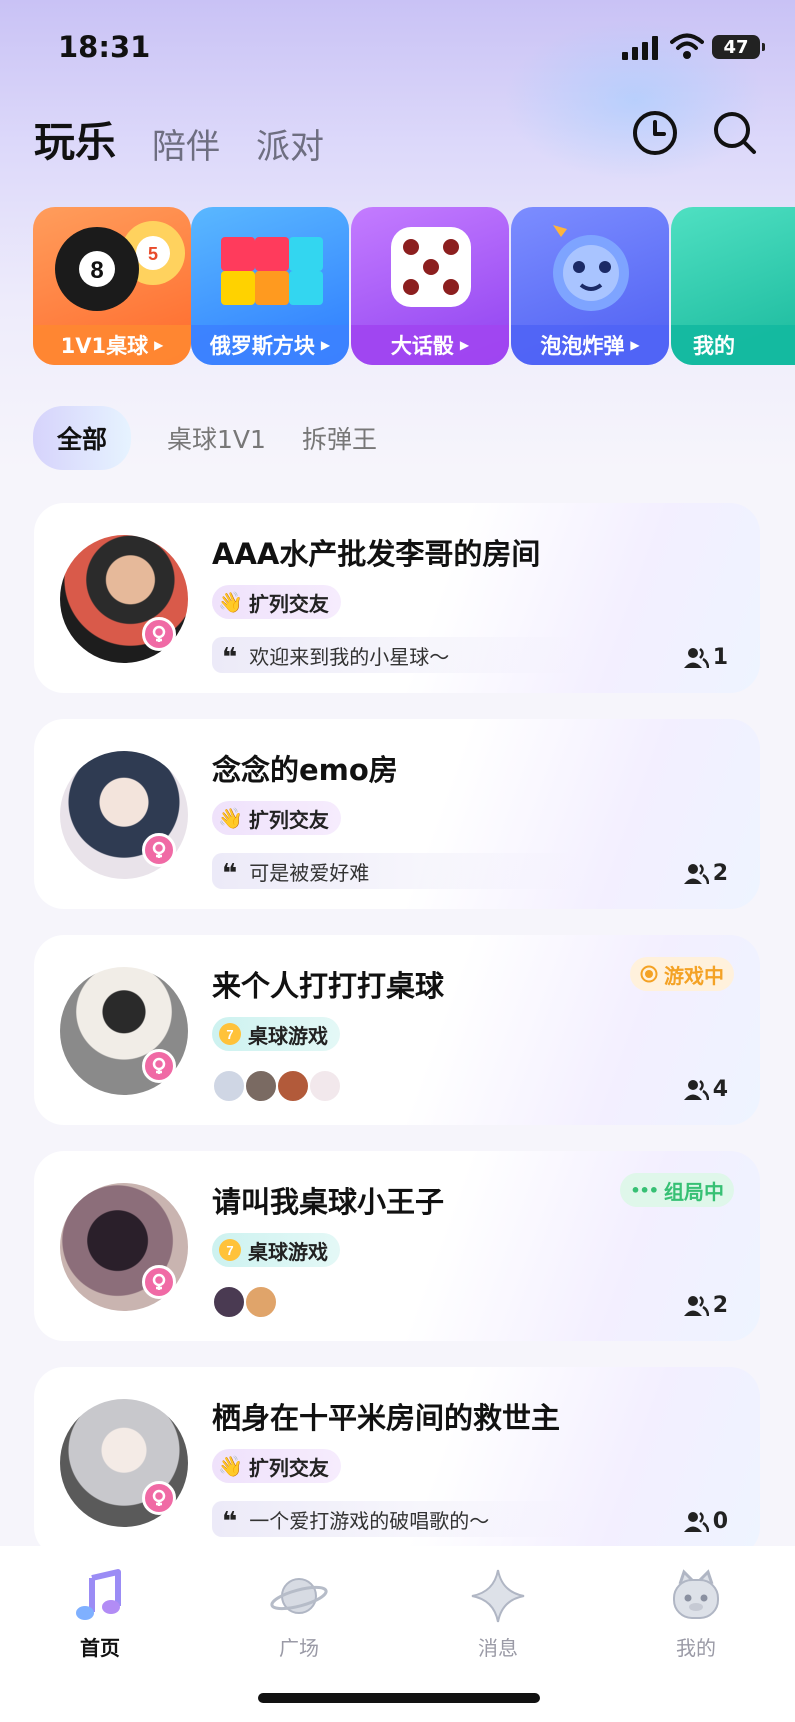 This screenshot has width=795, height=1722. I want to click on game-label: 泡泡炸弹, so click(582, 346).